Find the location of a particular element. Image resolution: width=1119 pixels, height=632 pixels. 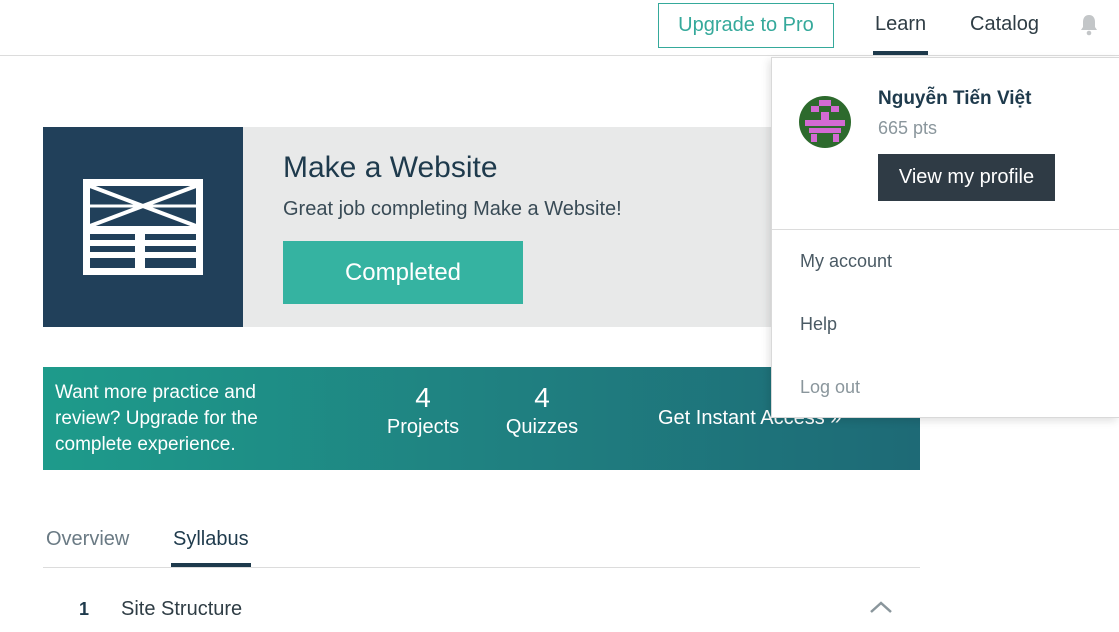

completed-button: Completed is located at coordinates (403, 272).